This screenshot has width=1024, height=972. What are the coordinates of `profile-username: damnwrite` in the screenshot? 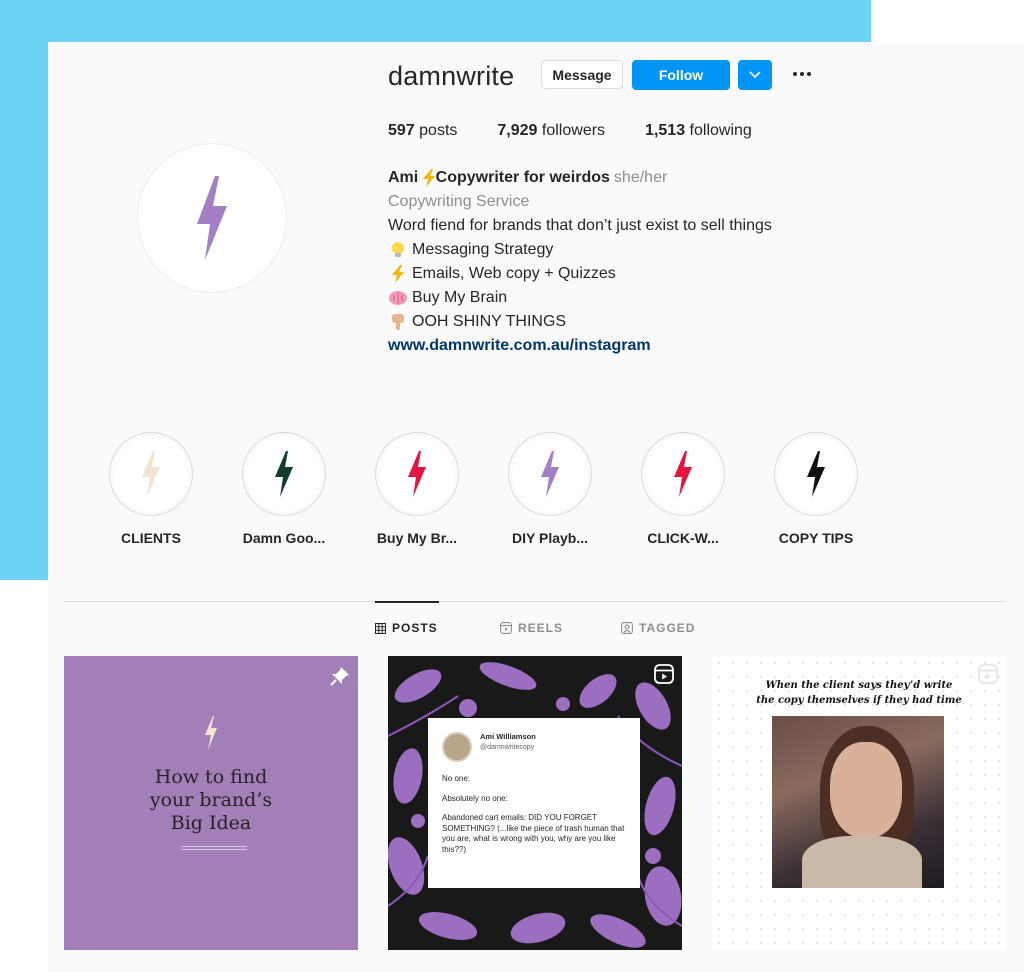 It's located at (451, 76).